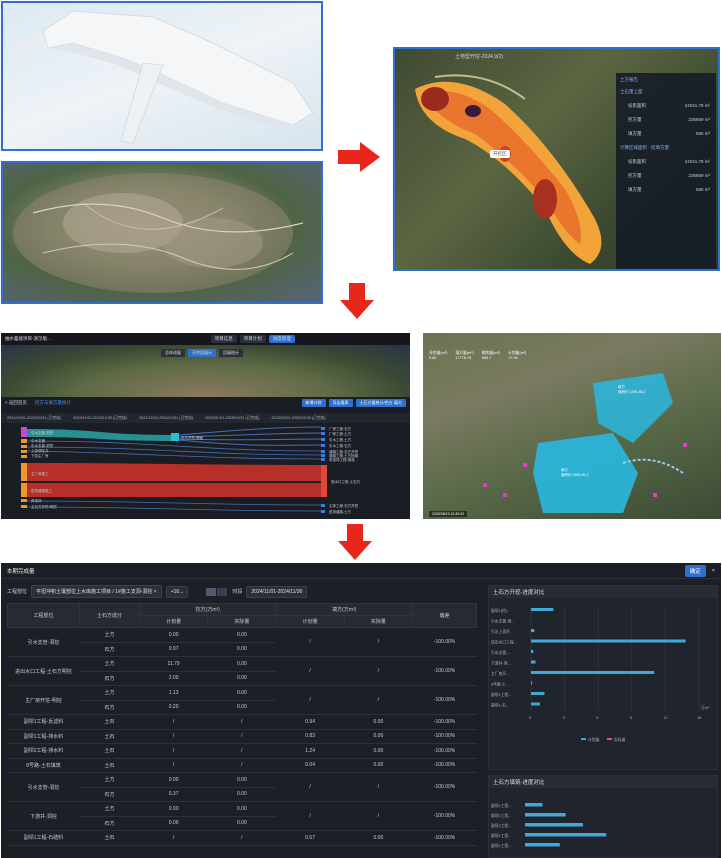  Describe the element at coordinates (174, 509) in the screenshot. I see `sankey-link` at that location.